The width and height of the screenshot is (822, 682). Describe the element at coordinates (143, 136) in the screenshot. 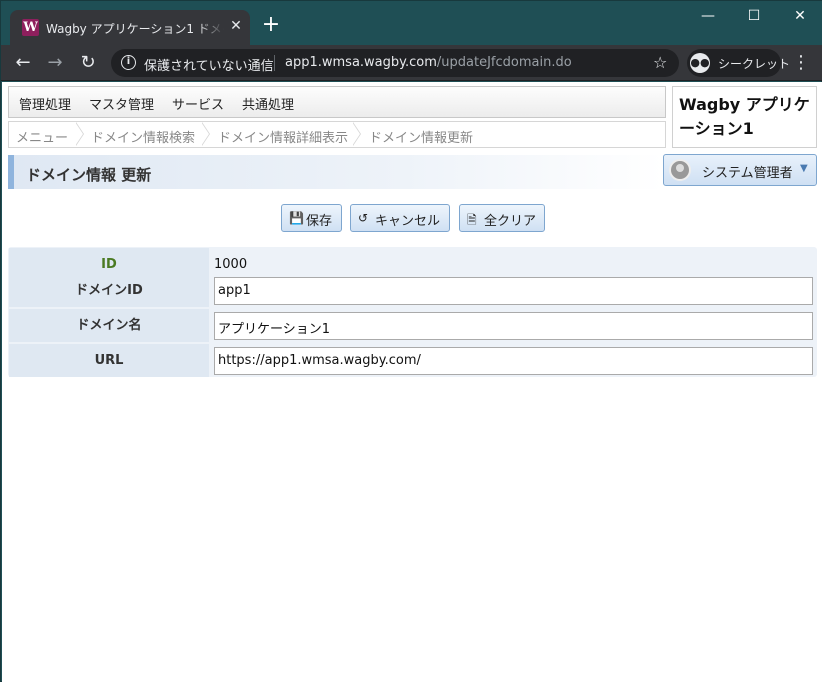

I see `breadcrumb-domain-search: ドメイン情報検索` at that location.